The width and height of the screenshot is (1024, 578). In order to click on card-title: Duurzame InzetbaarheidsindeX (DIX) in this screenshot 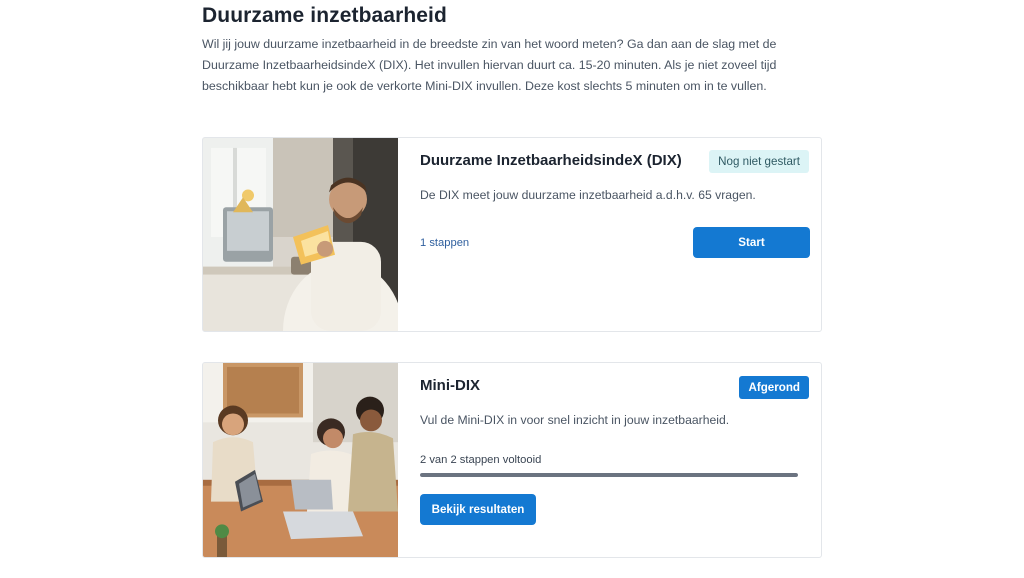, I will do `click(551, 160)`.